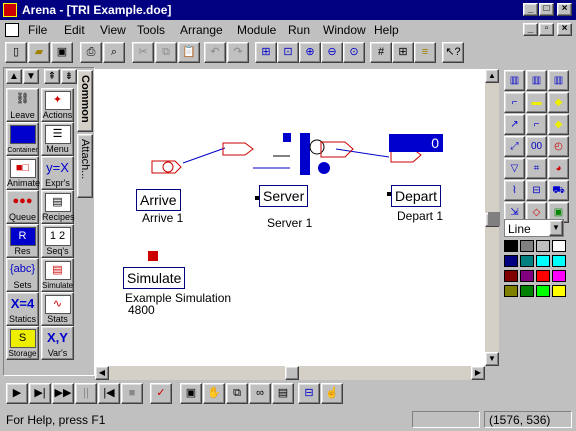 This screenshot has width=576, height=431. What do you see at coordinates (215, 52) in the screenshot?
I see `undo-icon: ↶` at bounding box center [215, 52].